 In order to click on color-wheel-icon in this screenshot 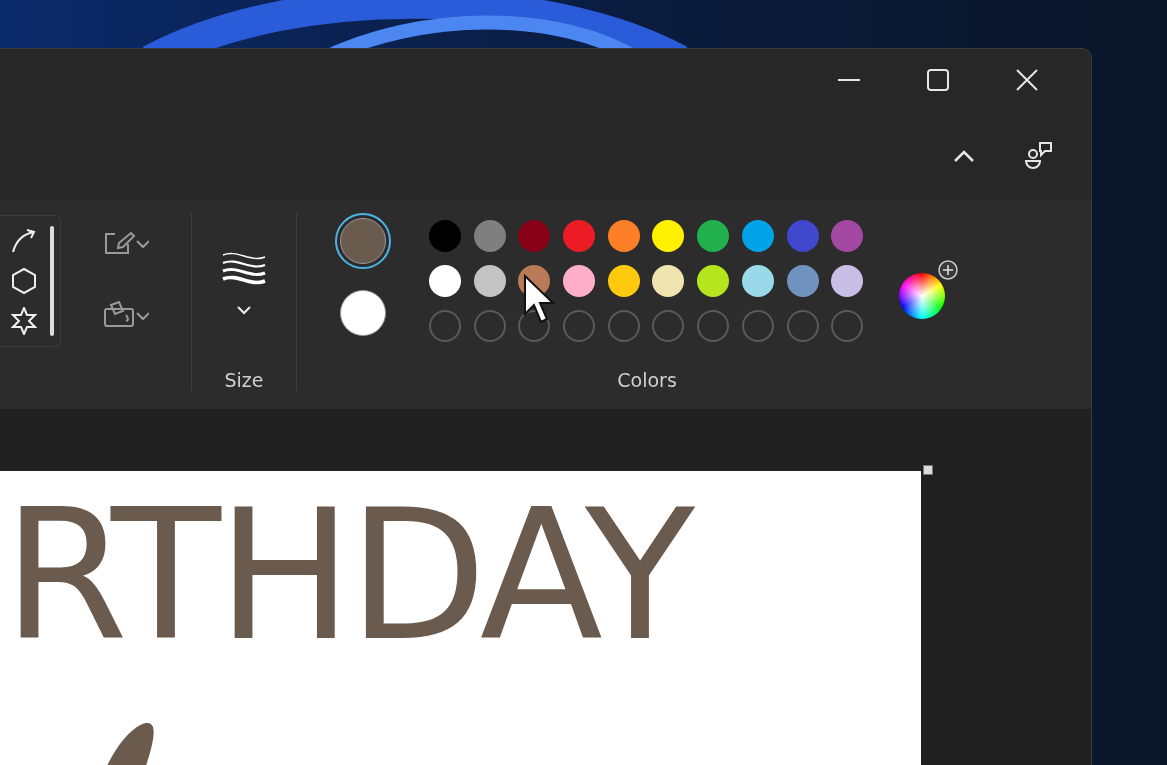, I will do `click(922, 296)`.